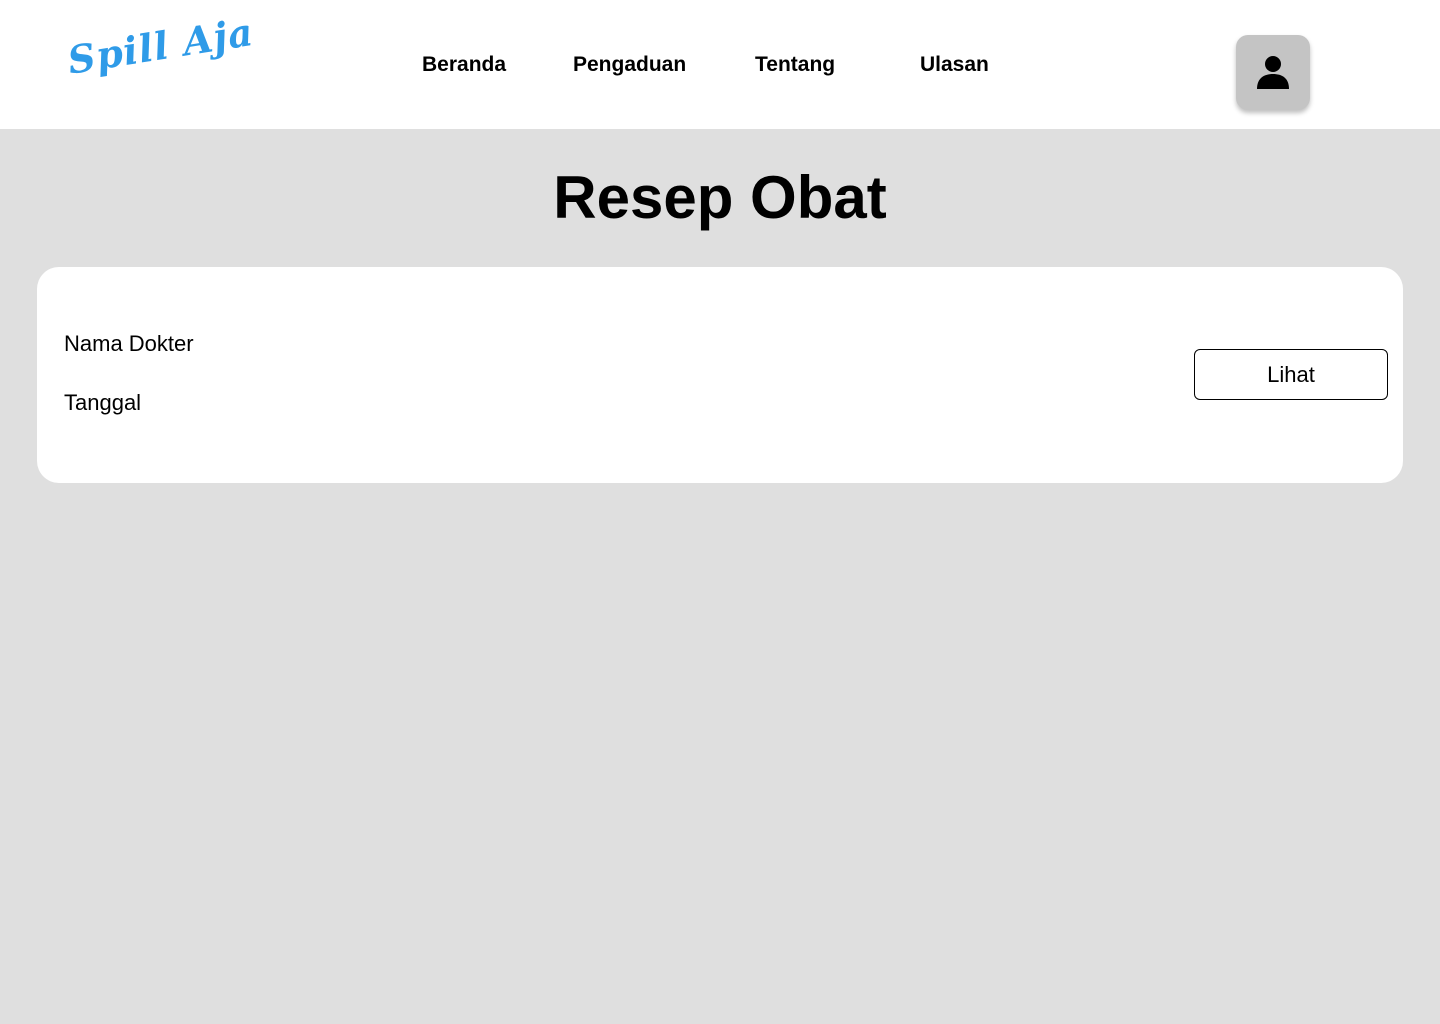 The height and width of the screenshot is (1024, 1440). Describe the element at coordinates (954, 65) in the screenshot. I see `nav-item-ulasan: Ulasan` at that location.